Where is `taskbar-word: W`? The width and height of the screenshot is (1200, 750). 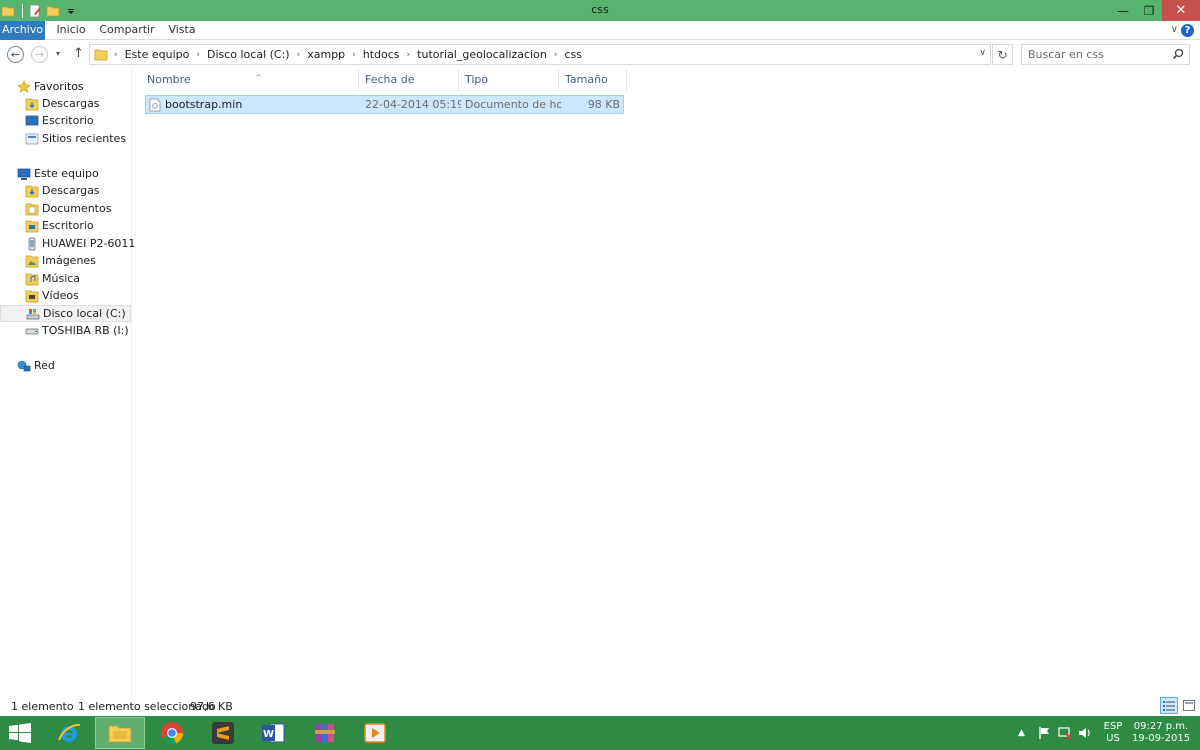 taskbar-word: W is located at coordinates (273, 733).